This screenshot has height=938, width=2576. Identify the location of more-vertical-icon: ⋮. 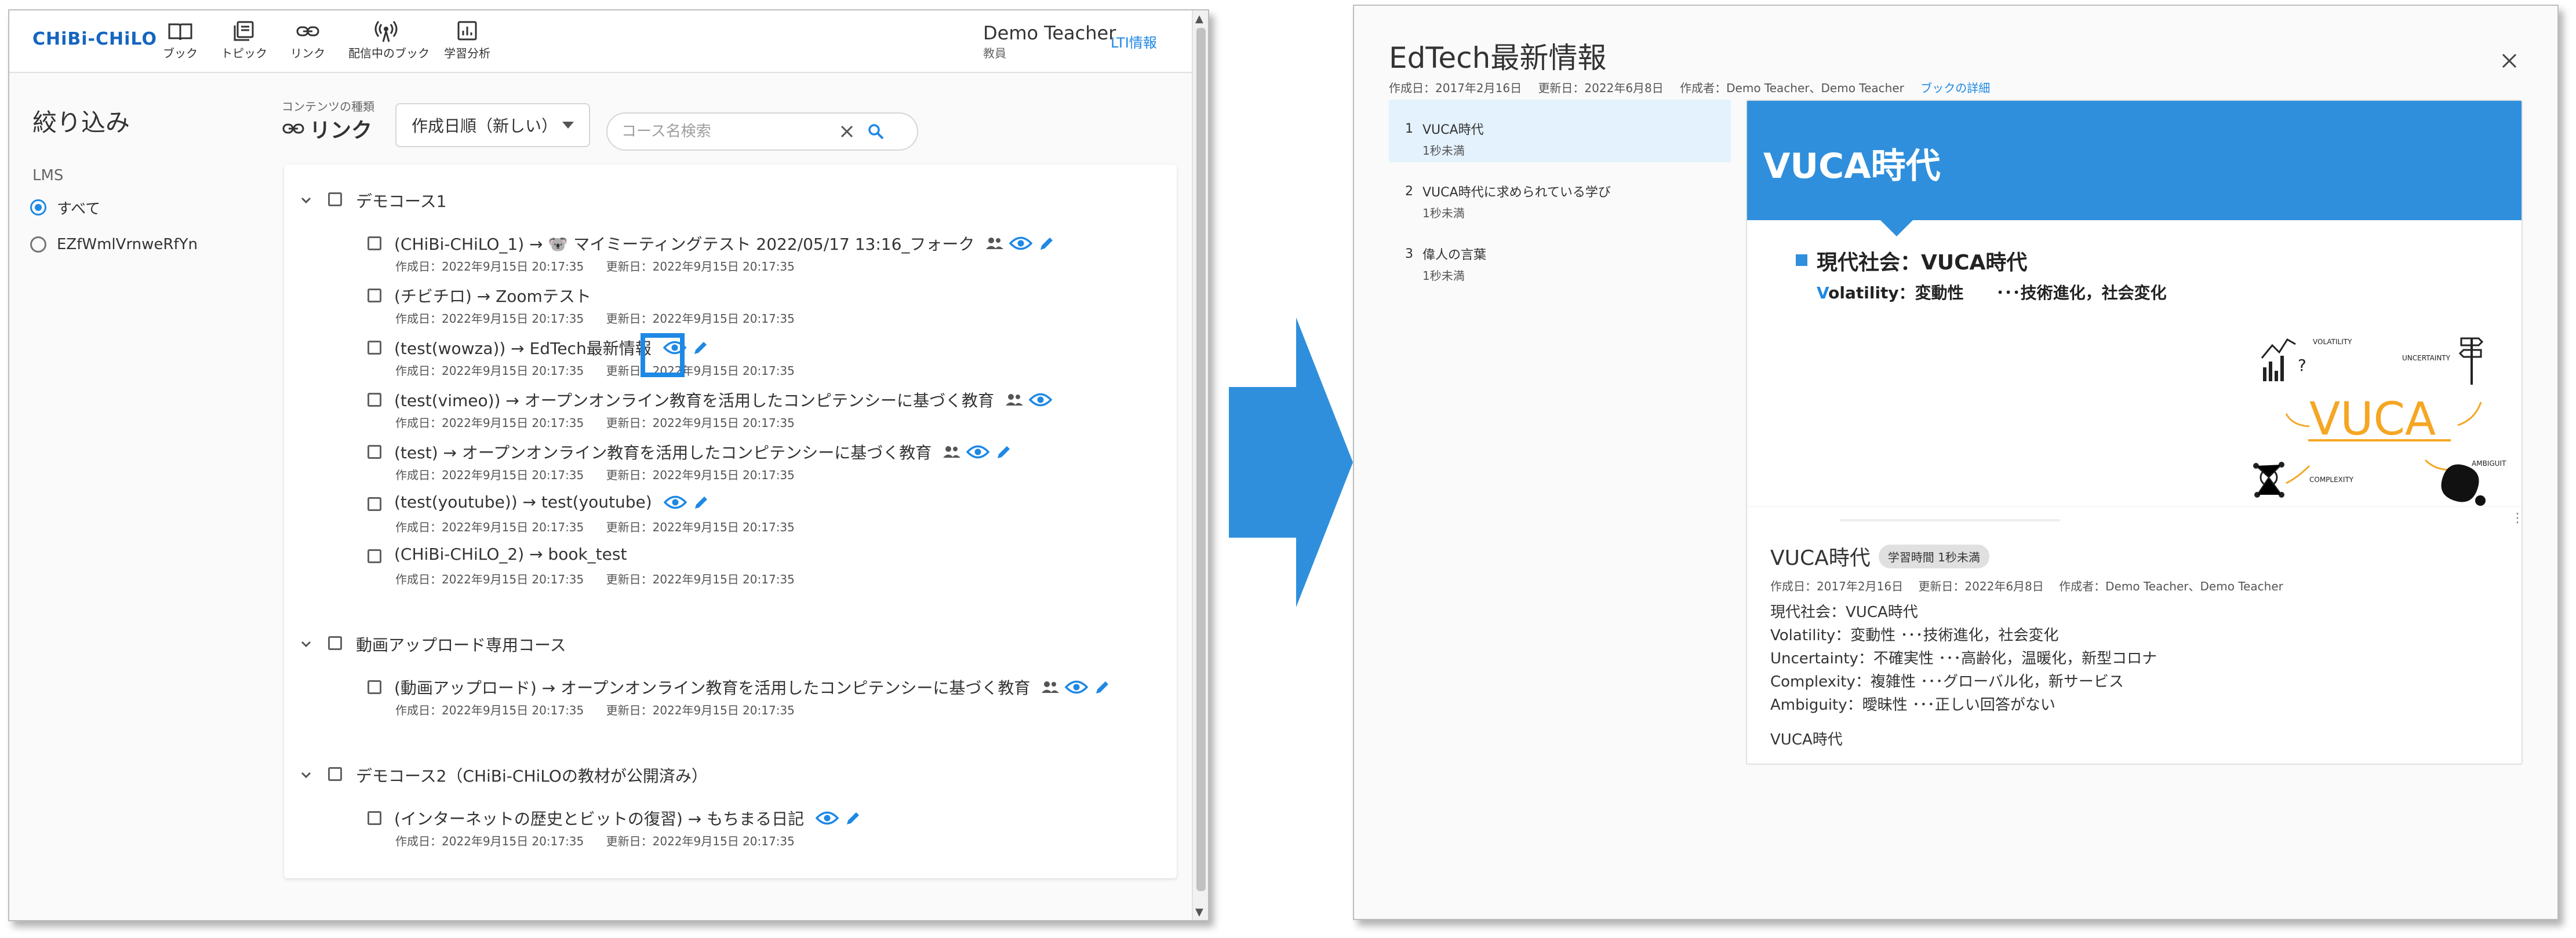
(2516, 518).